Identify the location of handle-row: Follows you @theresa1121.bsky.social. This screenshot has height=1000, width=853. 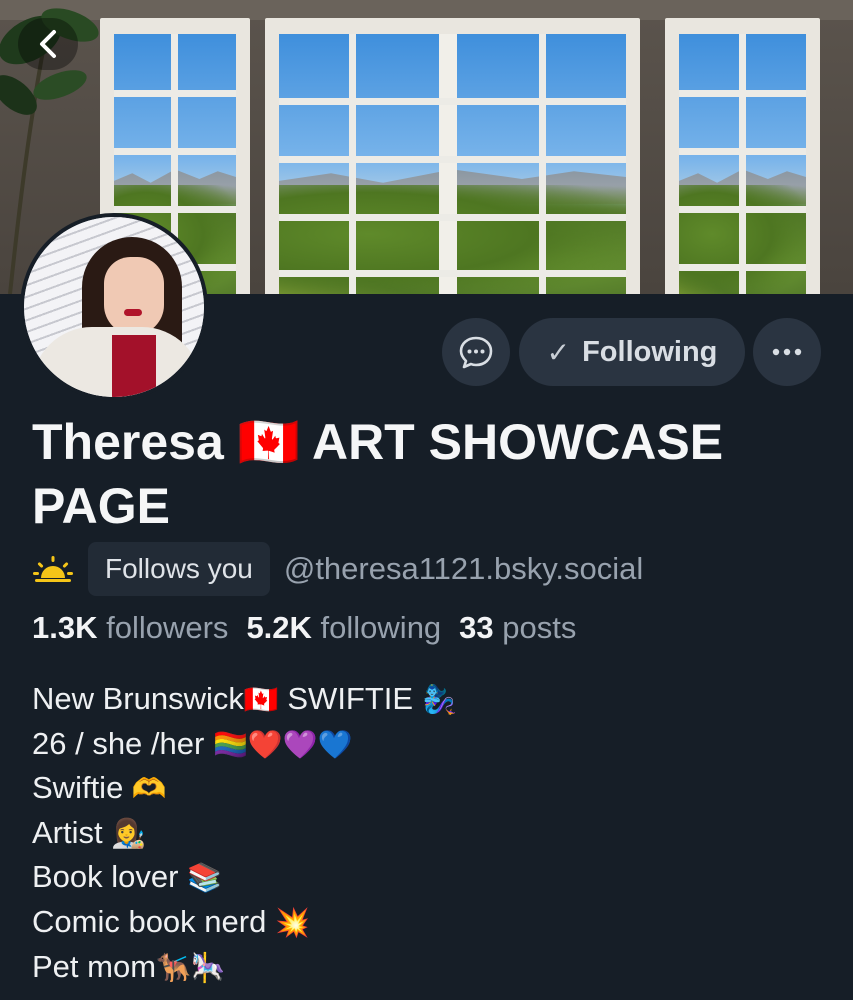
(337, 569).